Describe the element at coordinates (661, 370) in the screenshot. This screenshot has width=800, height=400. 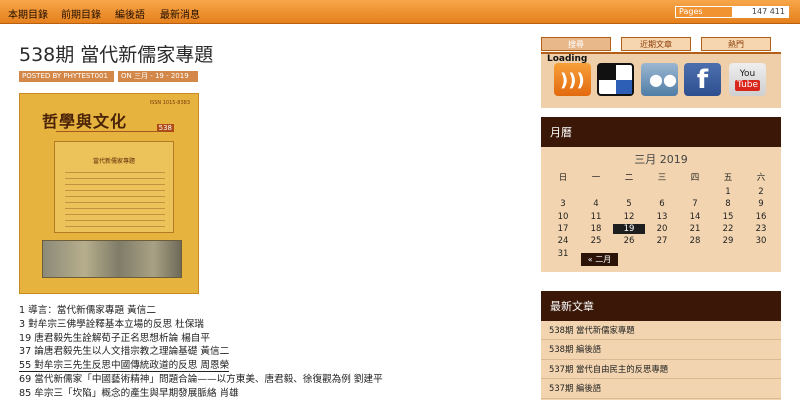
I see `recent-post-link: 537期 當代自由民主的反思專題` at that location.